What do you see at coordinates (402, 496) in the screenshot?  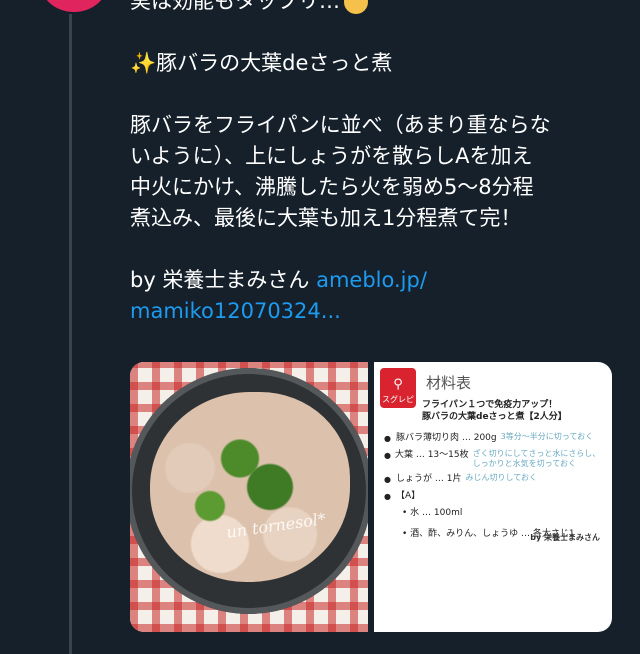 I see `ingredient-row: ● 【A】` at bounding box center [402, 496].